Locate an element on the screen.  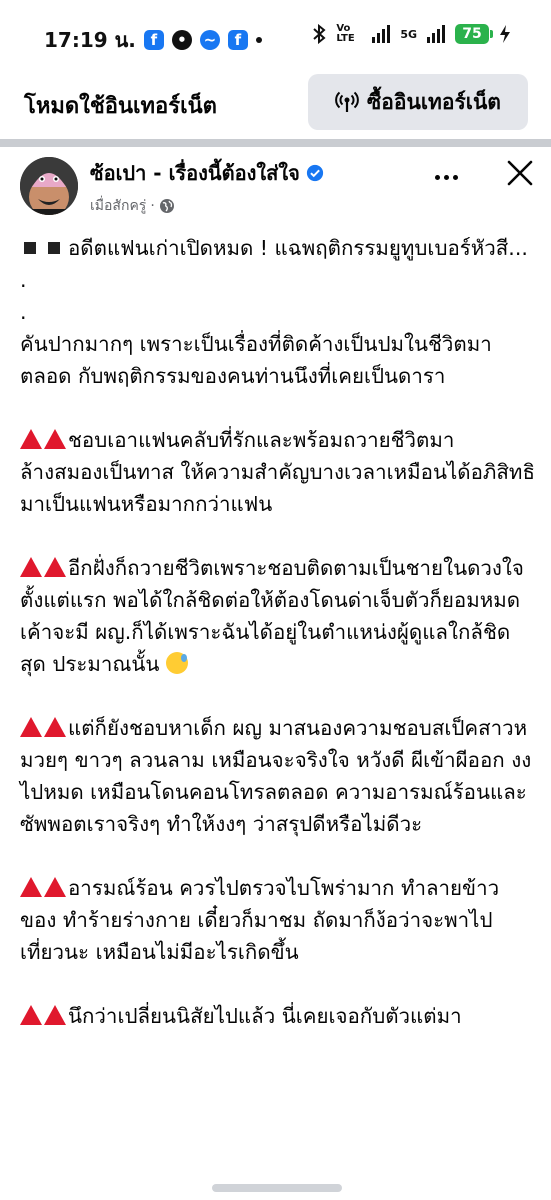
globe-icon is located at coordinates (166, 206).